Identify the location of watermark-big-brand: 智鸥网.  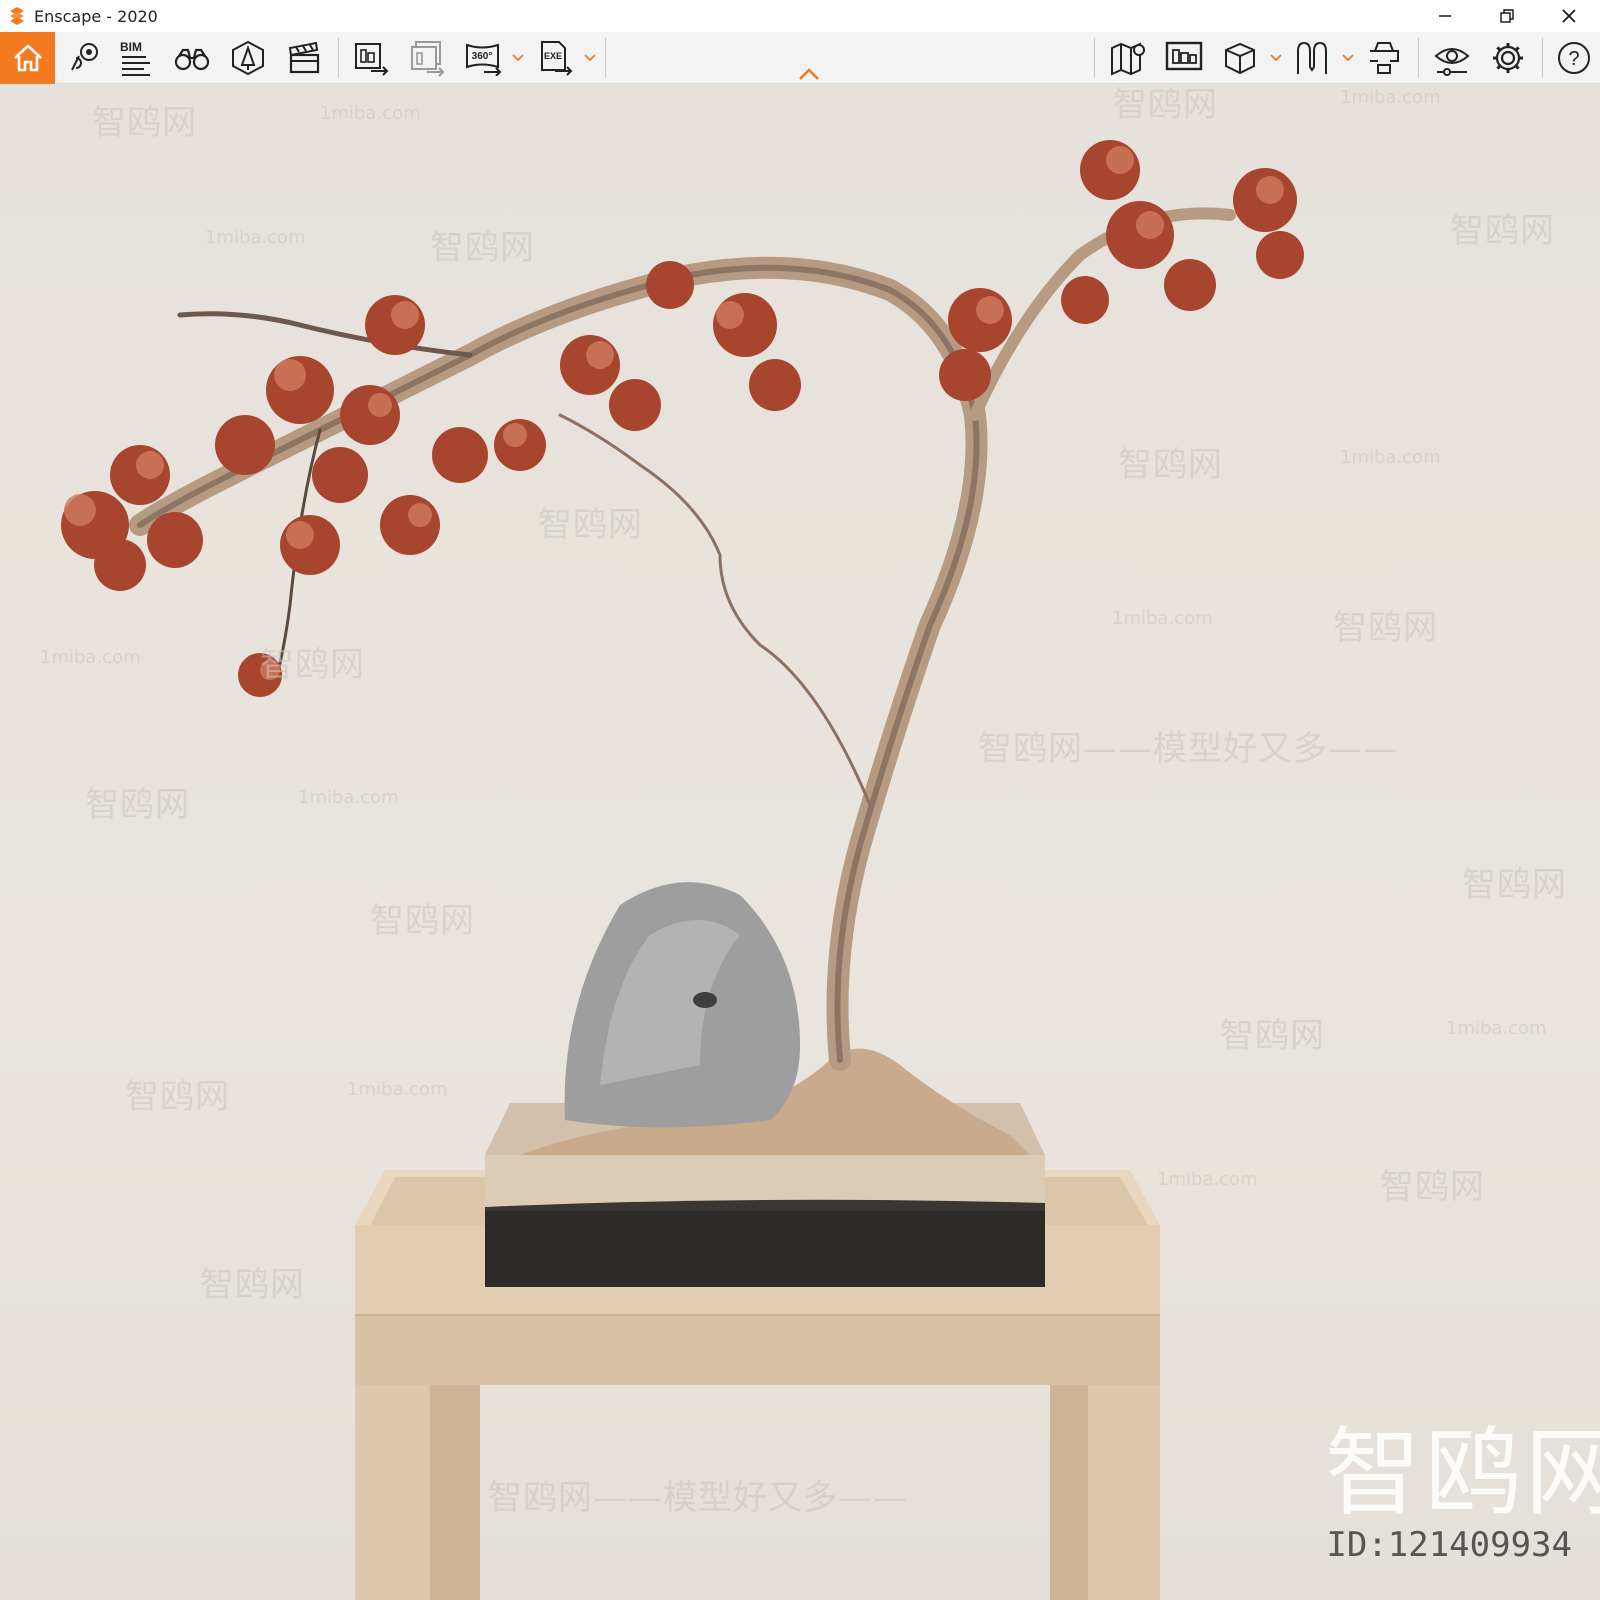
(1462, 1473).